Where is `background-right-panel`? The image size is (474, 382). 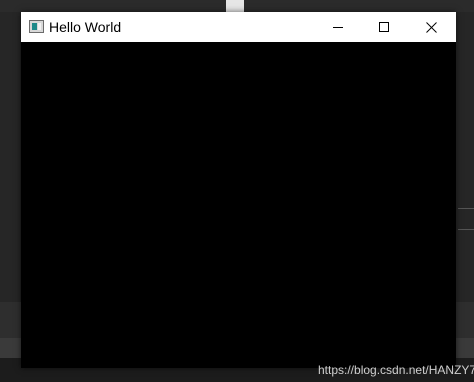 background-right-panel is located at coordinates (465, 157).